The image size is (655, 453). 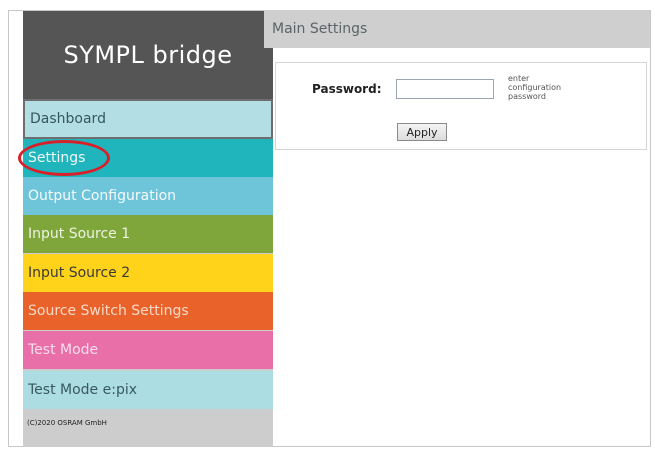 What do you see at coordinates (347, 89) in the screenshot?
I see `password-label: Password:` at bounding box center [347, 89].